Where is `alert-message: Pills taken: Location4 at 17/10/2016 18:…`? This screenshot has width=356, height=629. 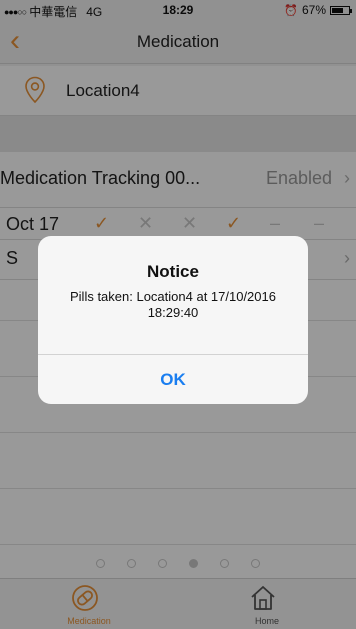
alert-message: Pills taken: Location4 at 17/10/2016 18:… is located at coordinates (173, 304).